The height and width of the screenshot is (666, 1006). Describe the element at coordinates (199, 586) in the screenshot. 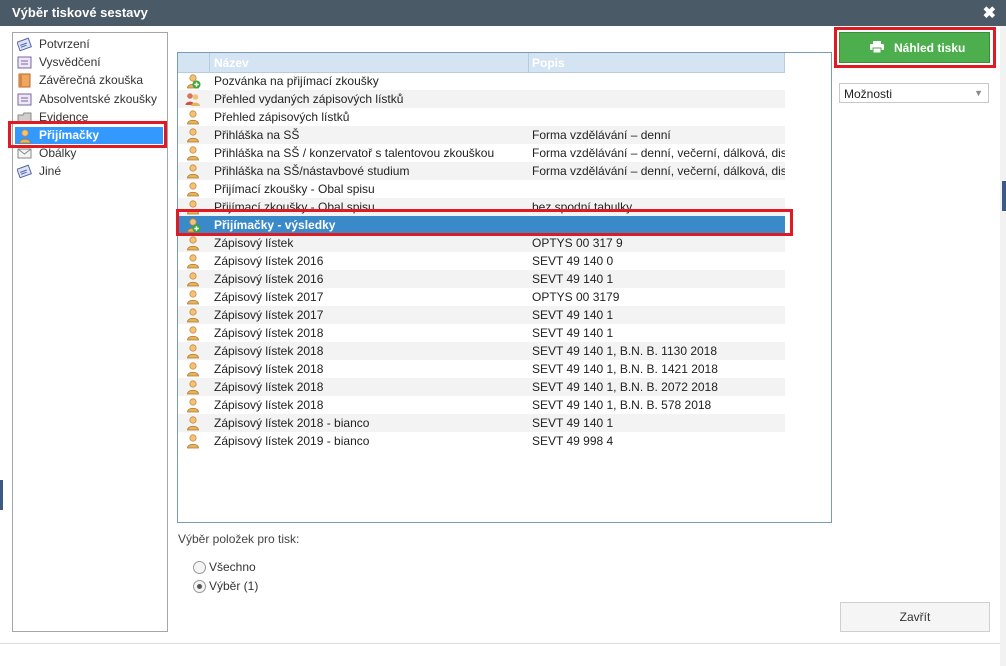

I see `radio-selection-indicator` at that location.